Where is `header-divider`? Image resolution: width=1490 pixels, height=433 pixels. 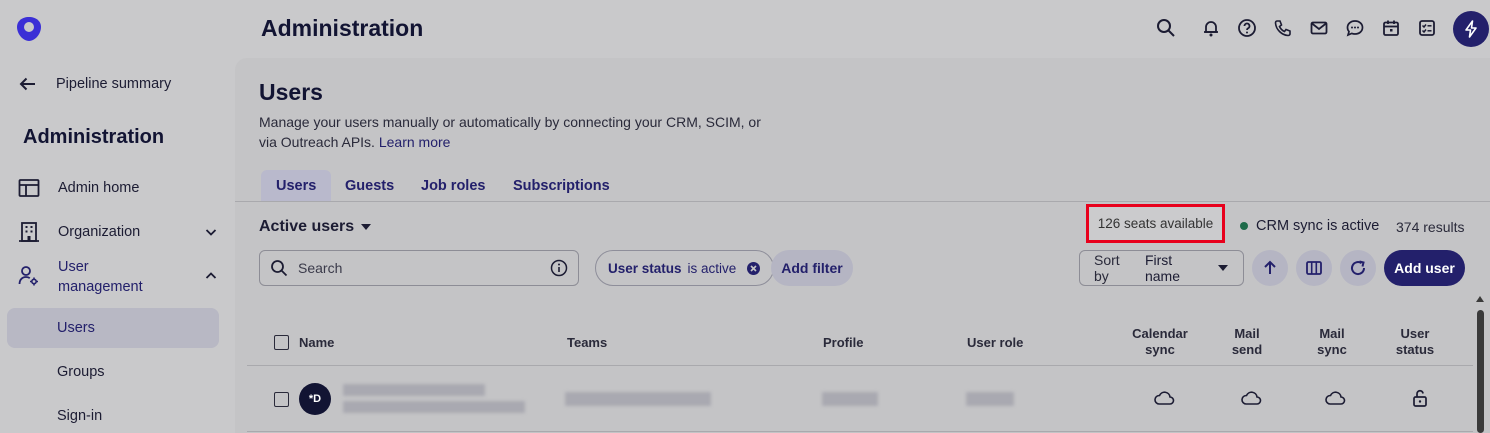 header-divider is located at coordinates (860, 365).